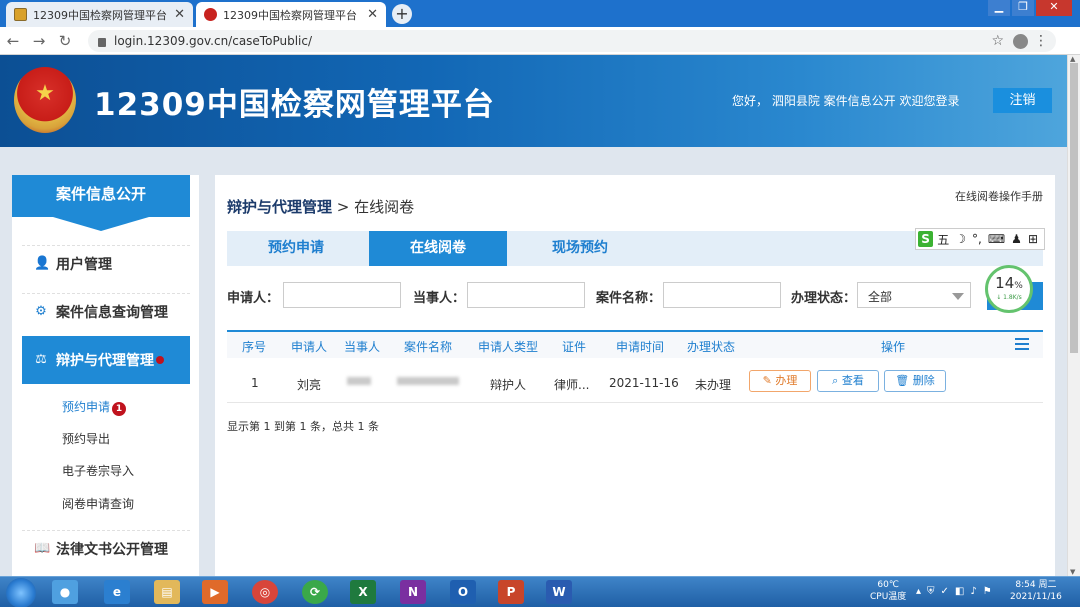 This screenshot has height=607, width=1080. I want to click on word-icon: W, so click(559, 592).